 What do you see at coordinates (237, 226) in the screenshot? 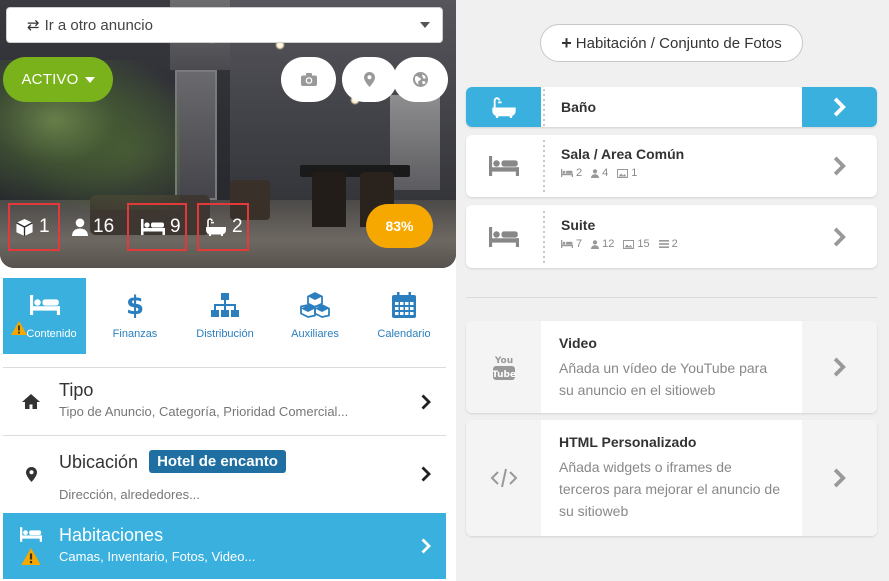
I see `baths-value: 2` at bounding box center [237, 226].